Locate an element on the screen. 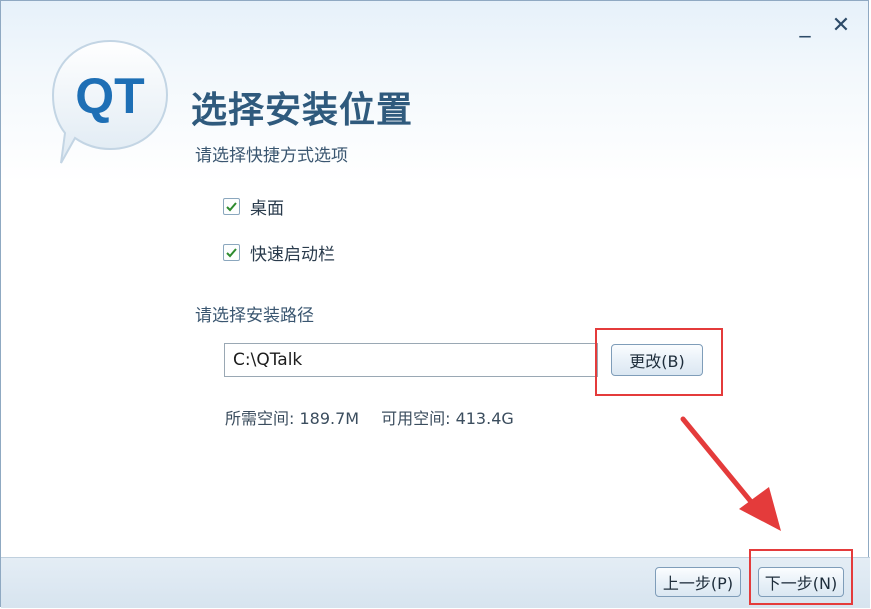 The image size is (871, 609). desktop-shortcut-option: 桌面 is located at coordinates (253, 206).